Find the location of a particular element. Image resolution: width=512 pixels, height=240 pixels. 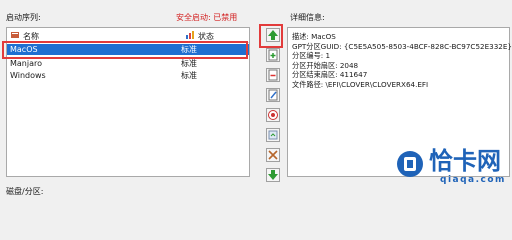

boot-entry-name: Manjaro is located at coordinates (26, 63).